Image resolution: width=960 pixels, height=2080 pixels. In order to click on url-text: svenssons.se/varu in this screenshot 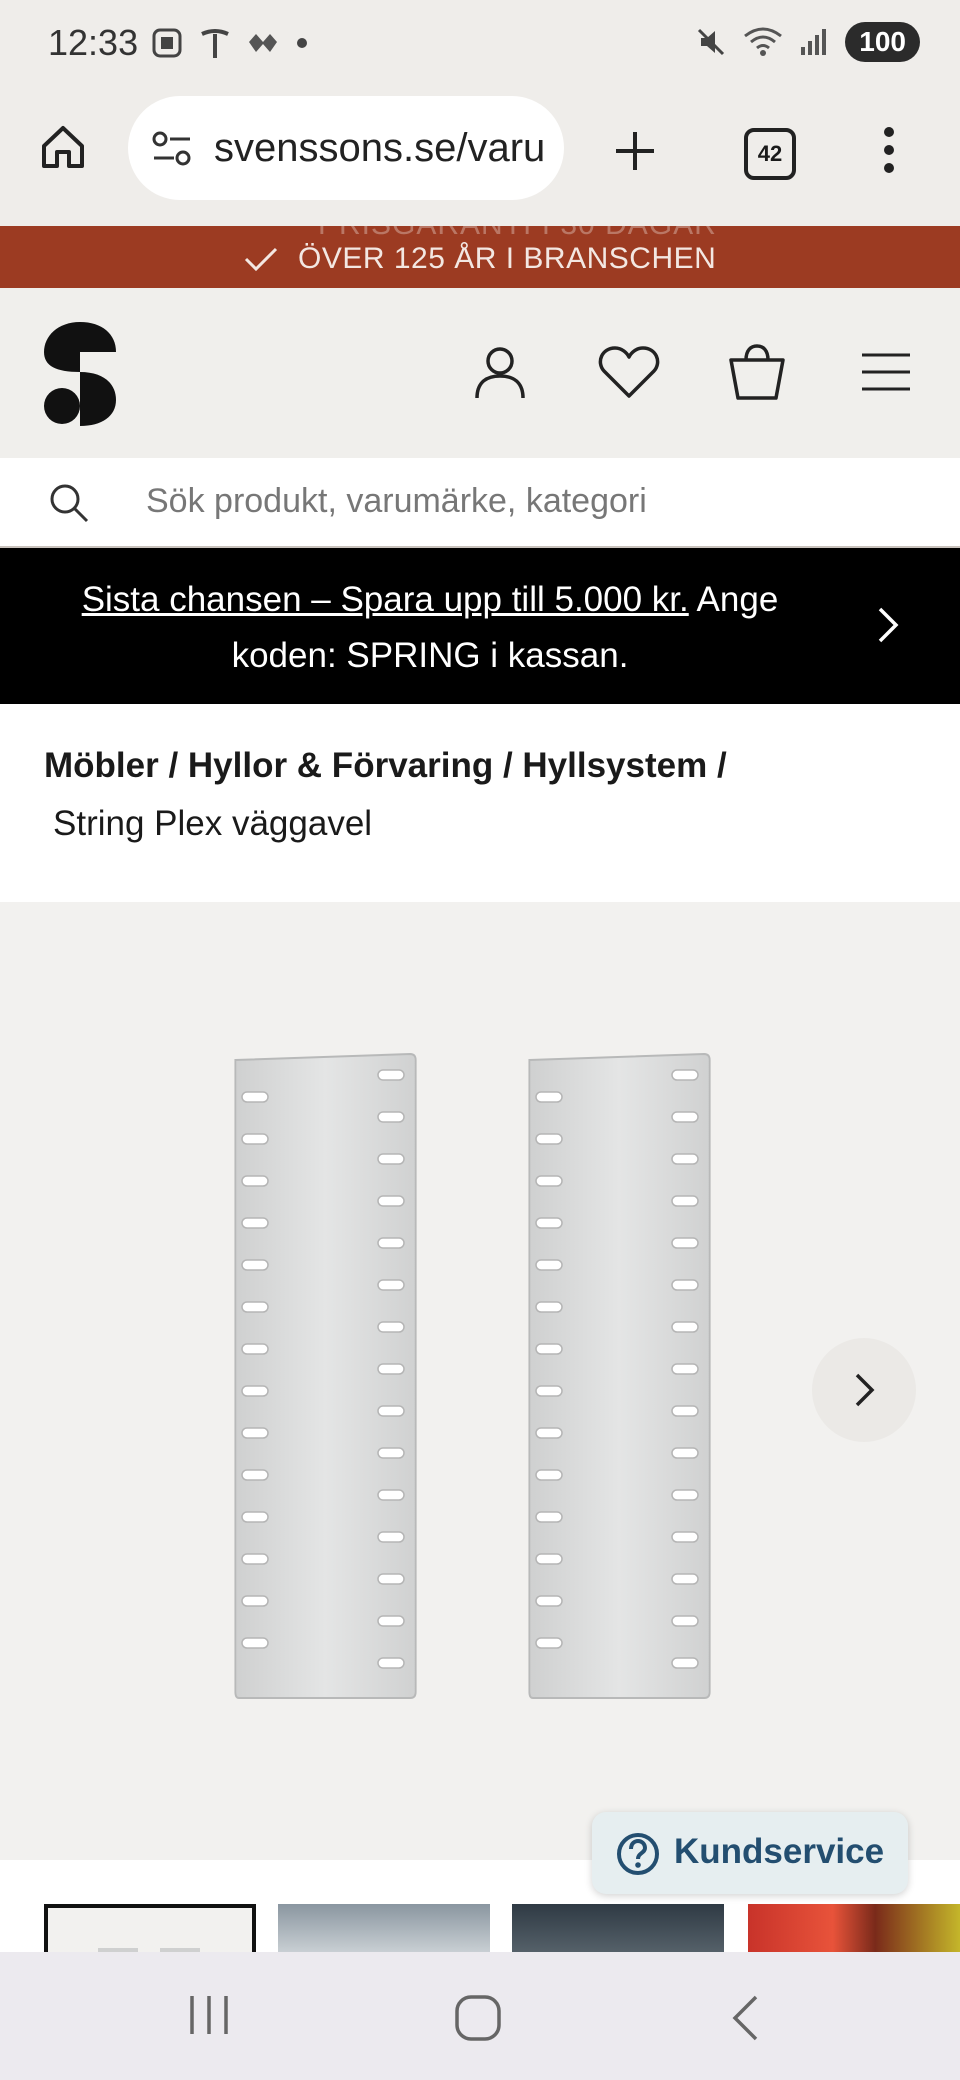, I will do `click(379, 148)`.